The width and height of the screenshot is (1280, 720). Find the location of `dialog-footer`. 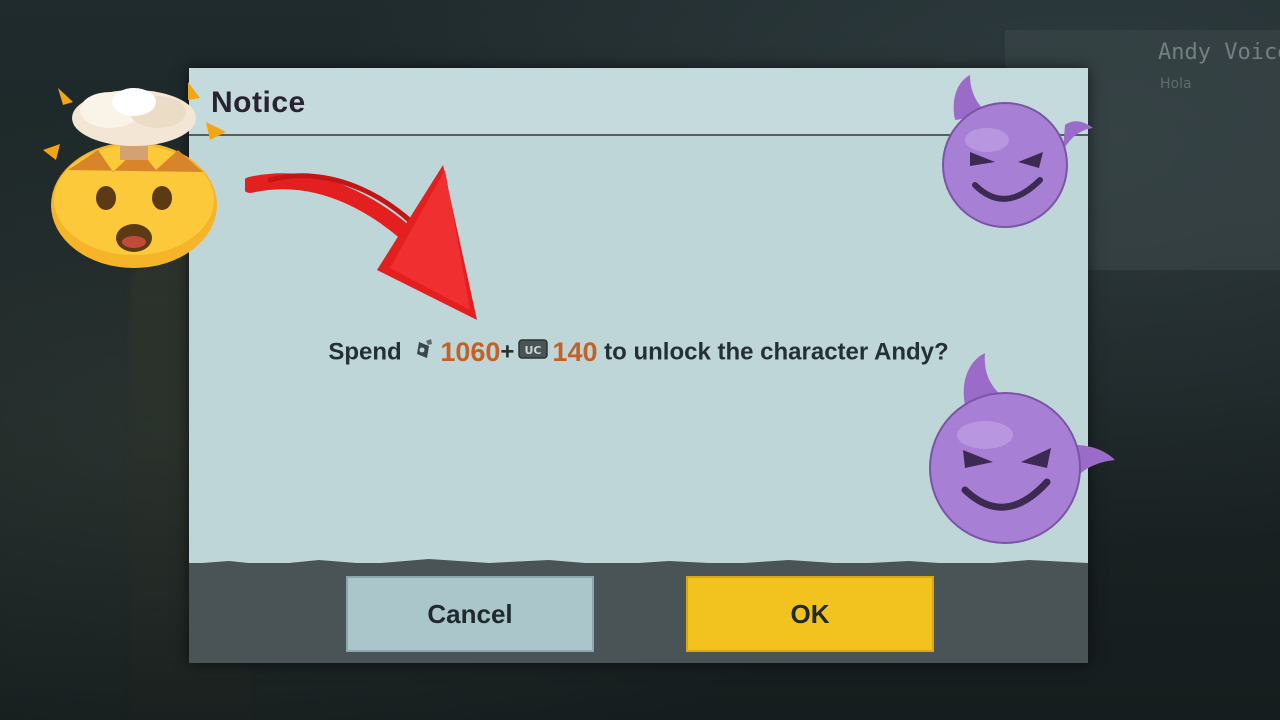

dialog-footer is located at coordinates (638, 613).